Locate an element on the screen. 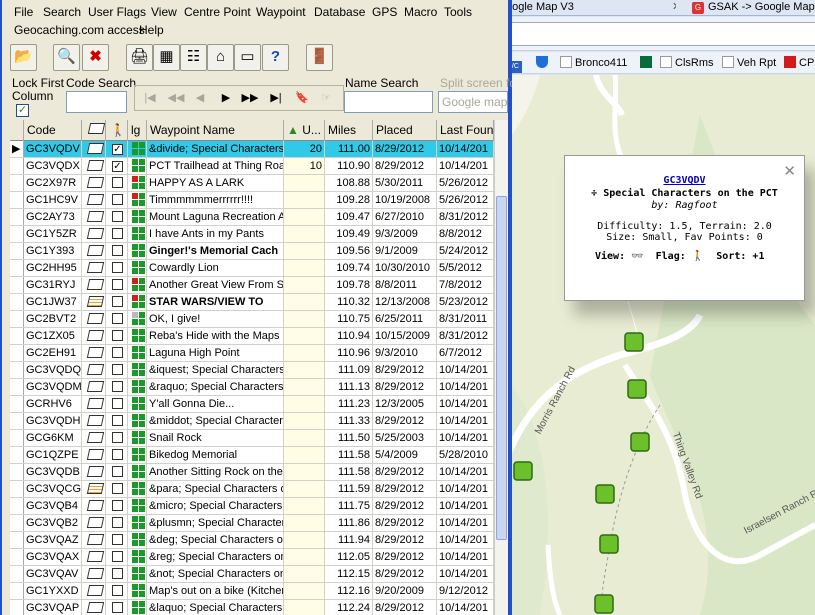 This screenshot has height=615, width=815. header-placed: Placed is located at coordinates (405, 130).